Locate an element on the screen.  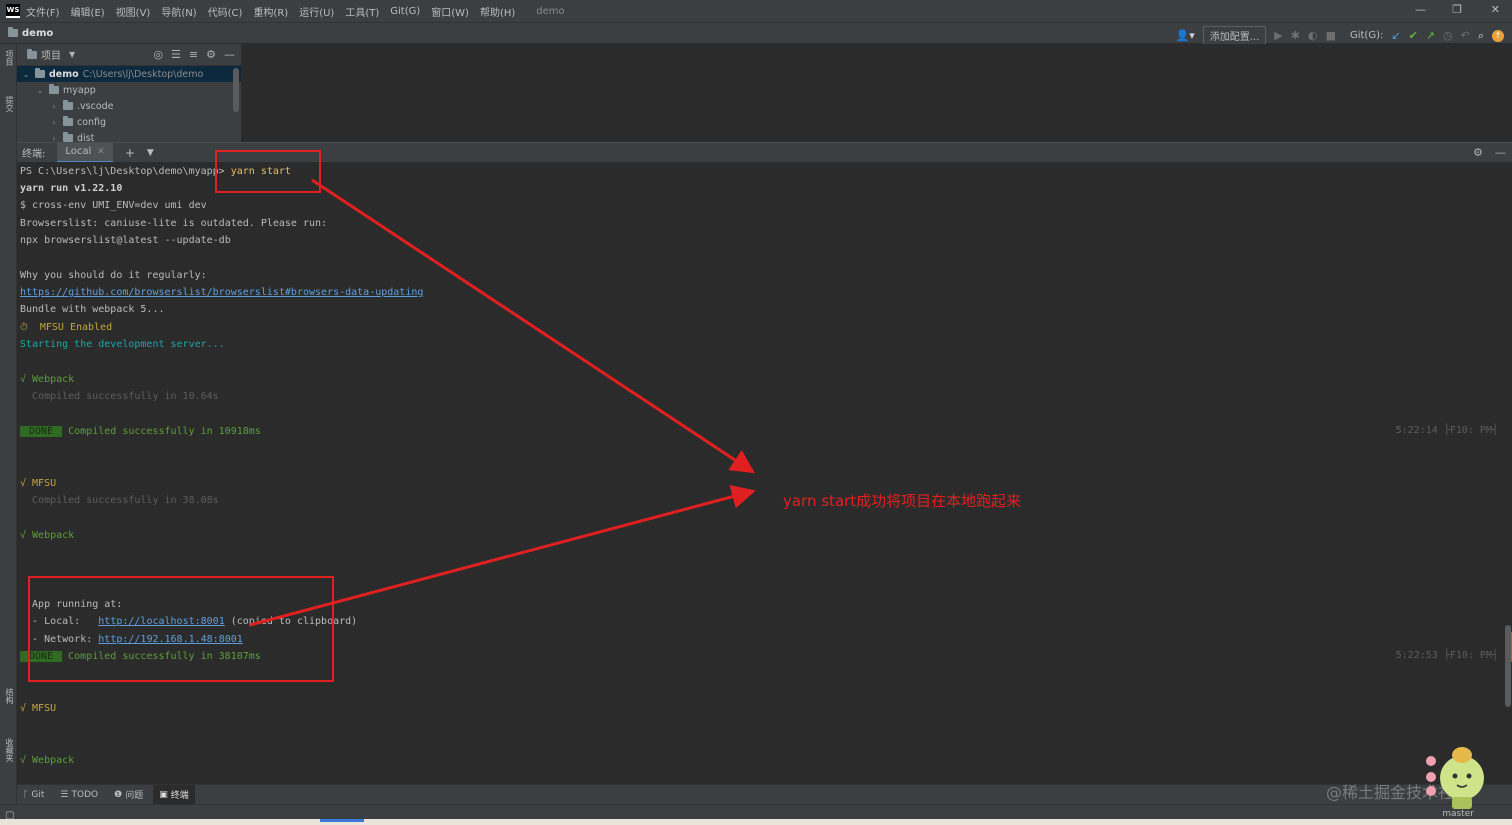
terminal-tool-label: 终端 is located at coordinates (179, 796).